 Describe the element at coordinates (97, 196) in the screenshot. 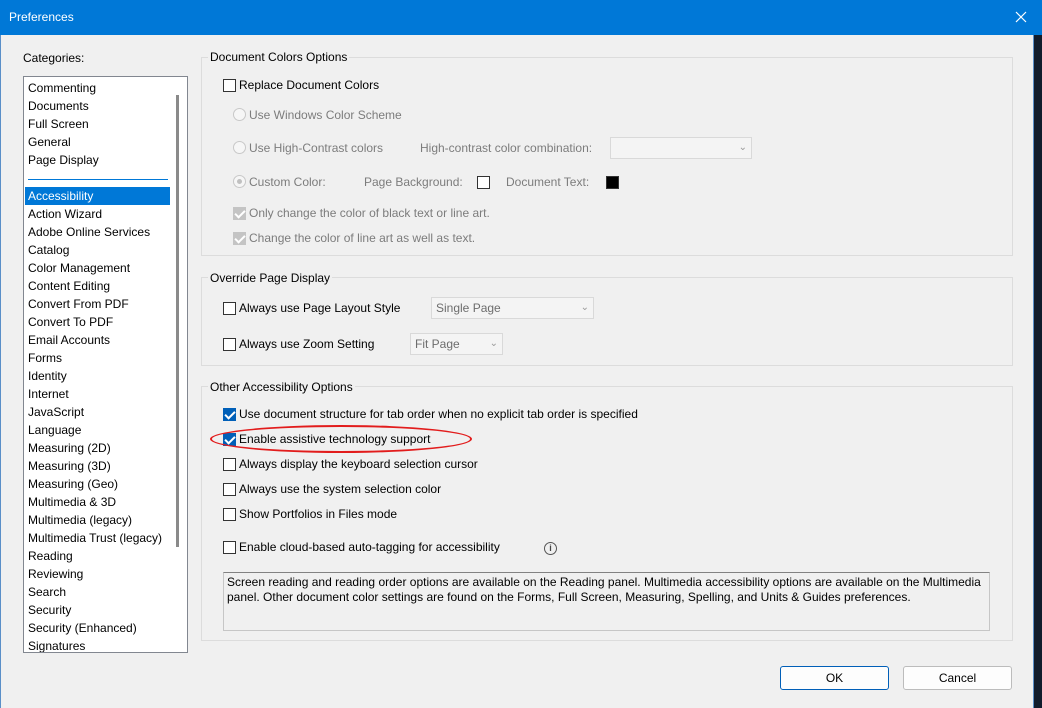

I see `category-item-selected: Accessibility` at that location.